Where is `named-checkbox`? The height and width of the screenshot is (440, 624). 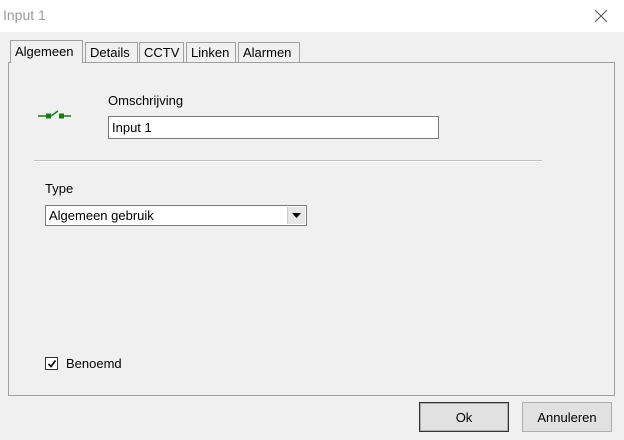
named-checkbox is located at coordinates (51, 363).